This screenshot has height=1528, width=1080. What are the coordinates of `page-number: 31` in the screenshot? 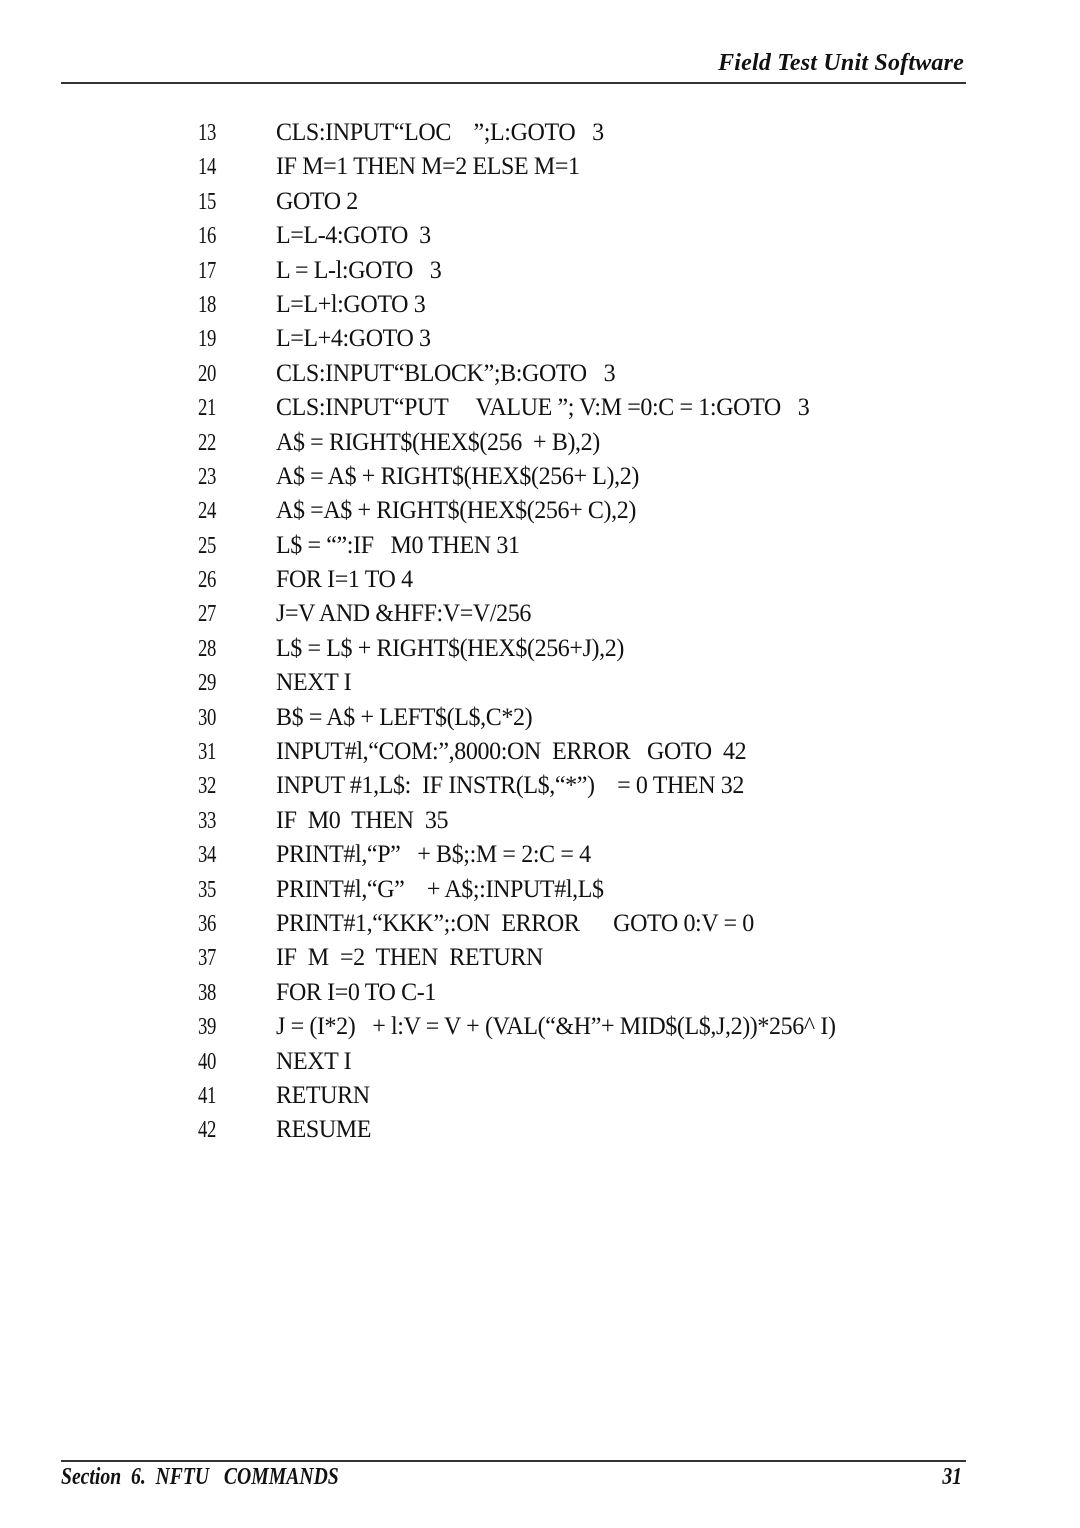 It's located at (952, 1477).